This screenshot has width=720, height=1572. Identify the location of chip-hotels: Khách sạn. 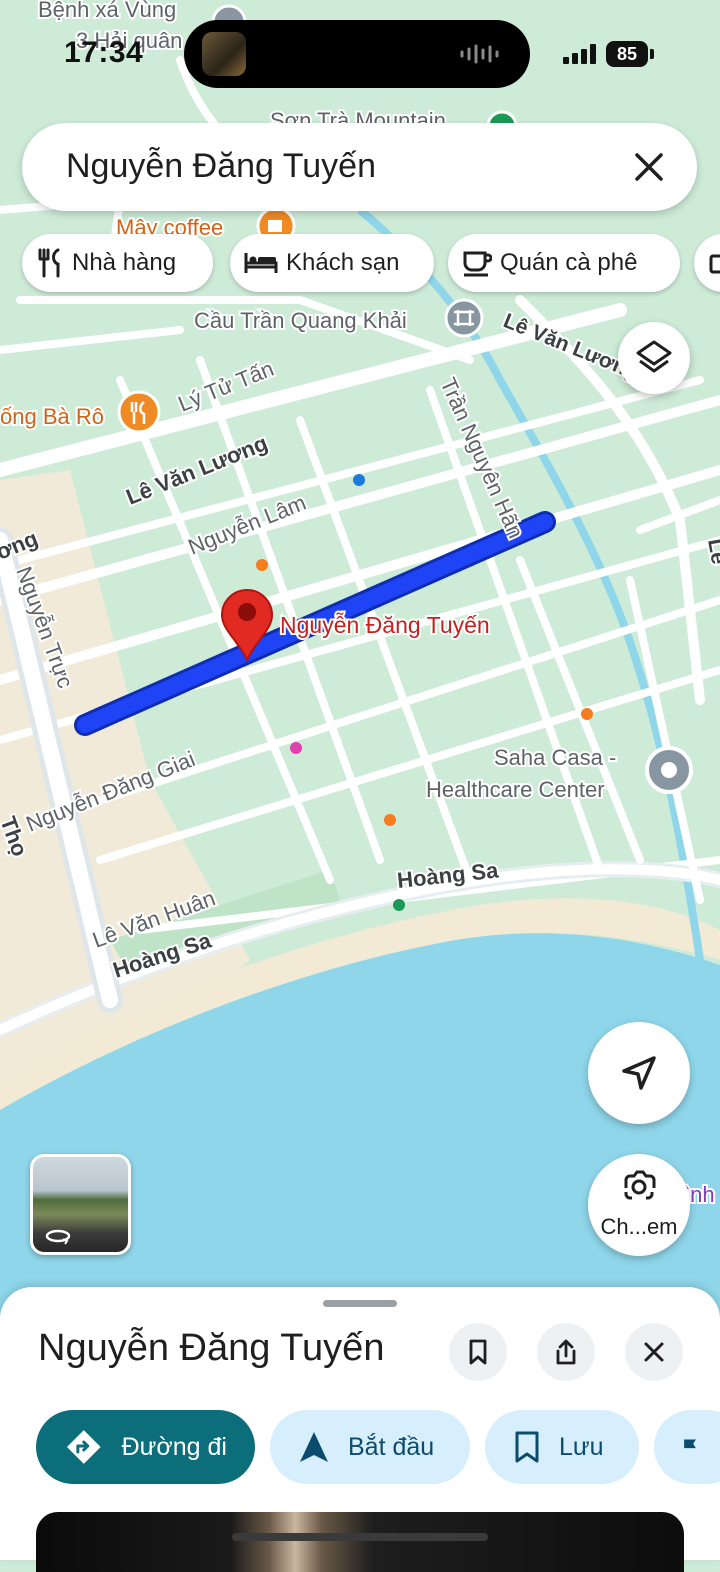
(332, 263).